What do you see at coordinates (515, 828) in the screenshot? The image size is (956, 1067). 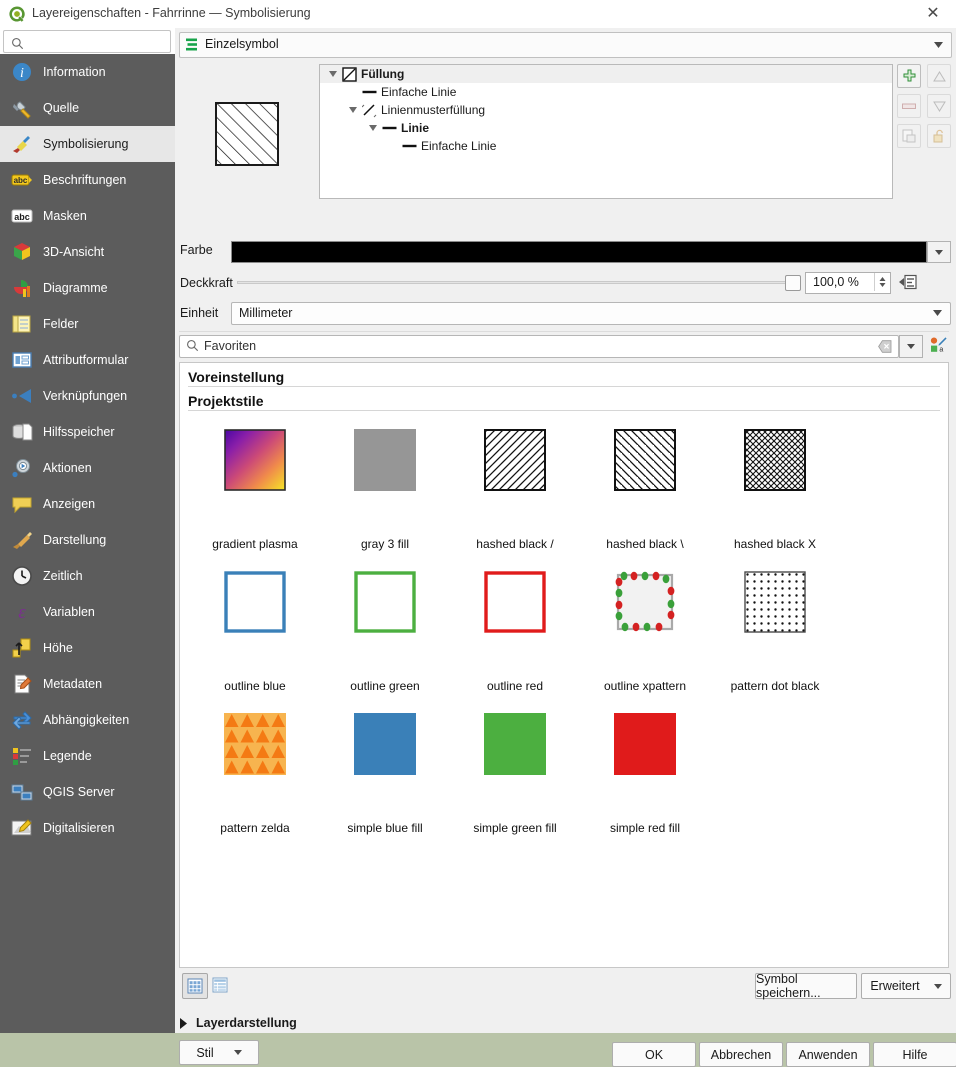 I see `symbol-item-label: simple green fill` at bounding box center [515, 828].